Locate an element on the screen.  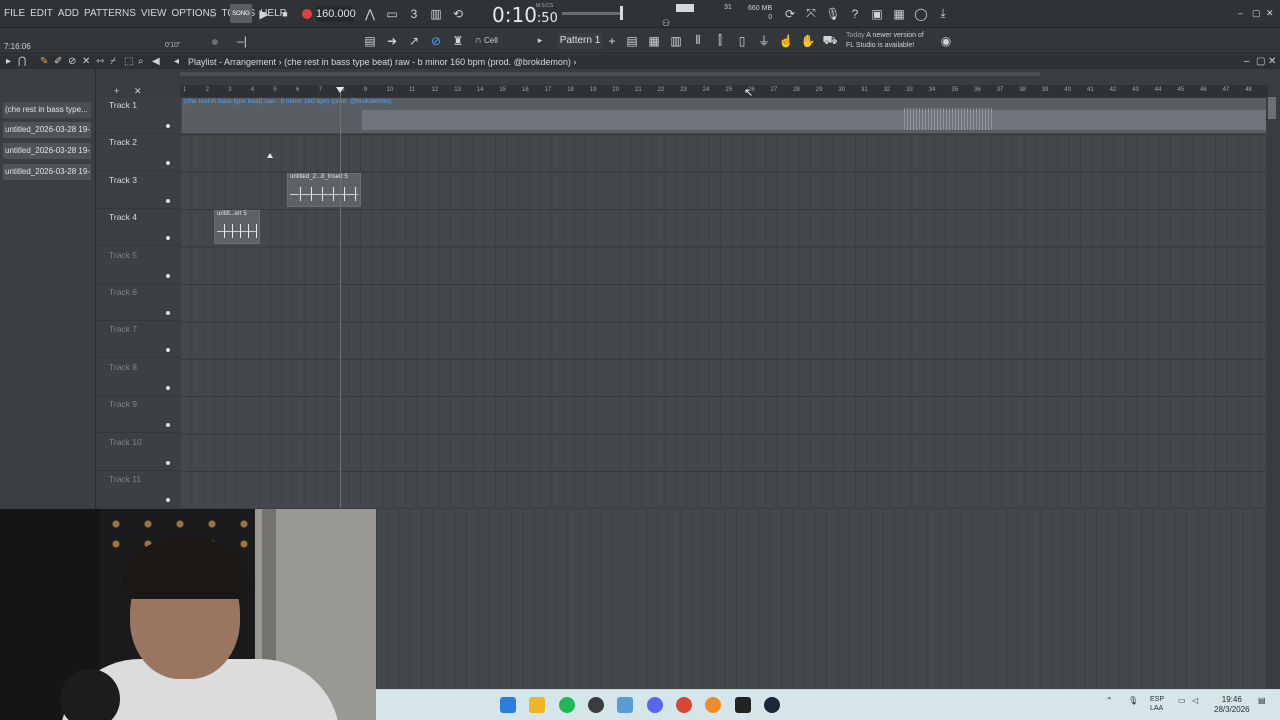
windows-start-icon is located at coordinates (508, 705).